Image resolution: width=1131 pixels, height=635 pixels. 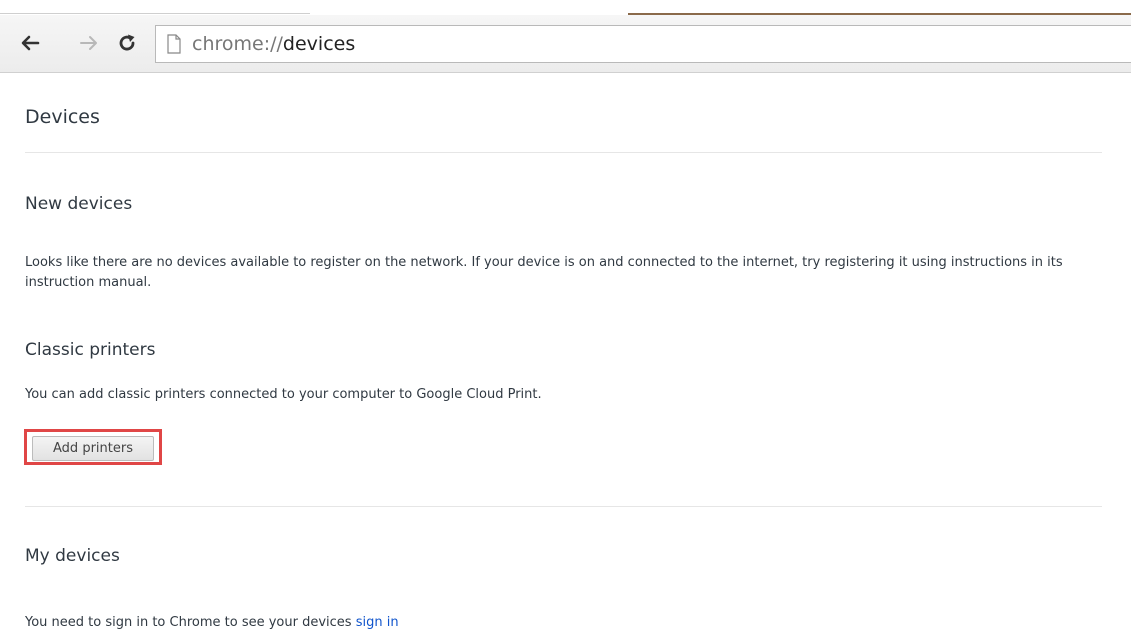 I want to click on address-bar: chrome://devices, so click(x=643, y=44).